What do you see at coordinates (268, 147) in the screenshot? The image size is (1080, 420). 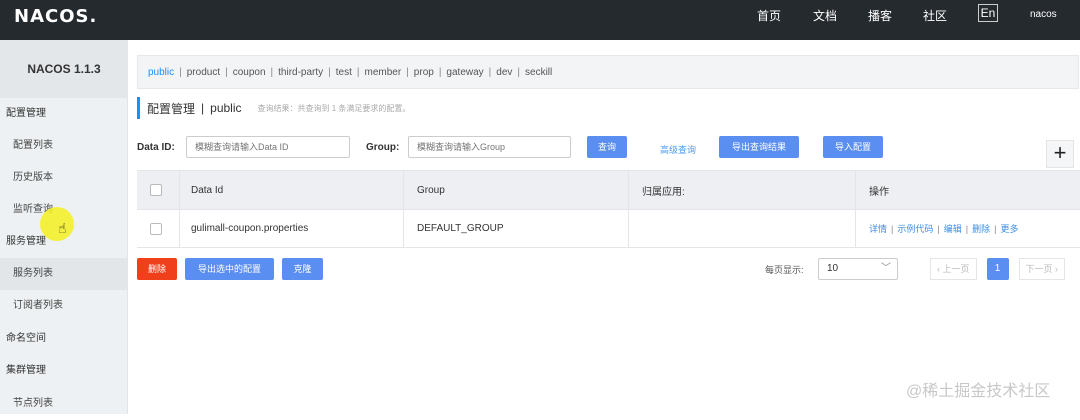 I see `data-id-input` at bounding box center [268, 147].